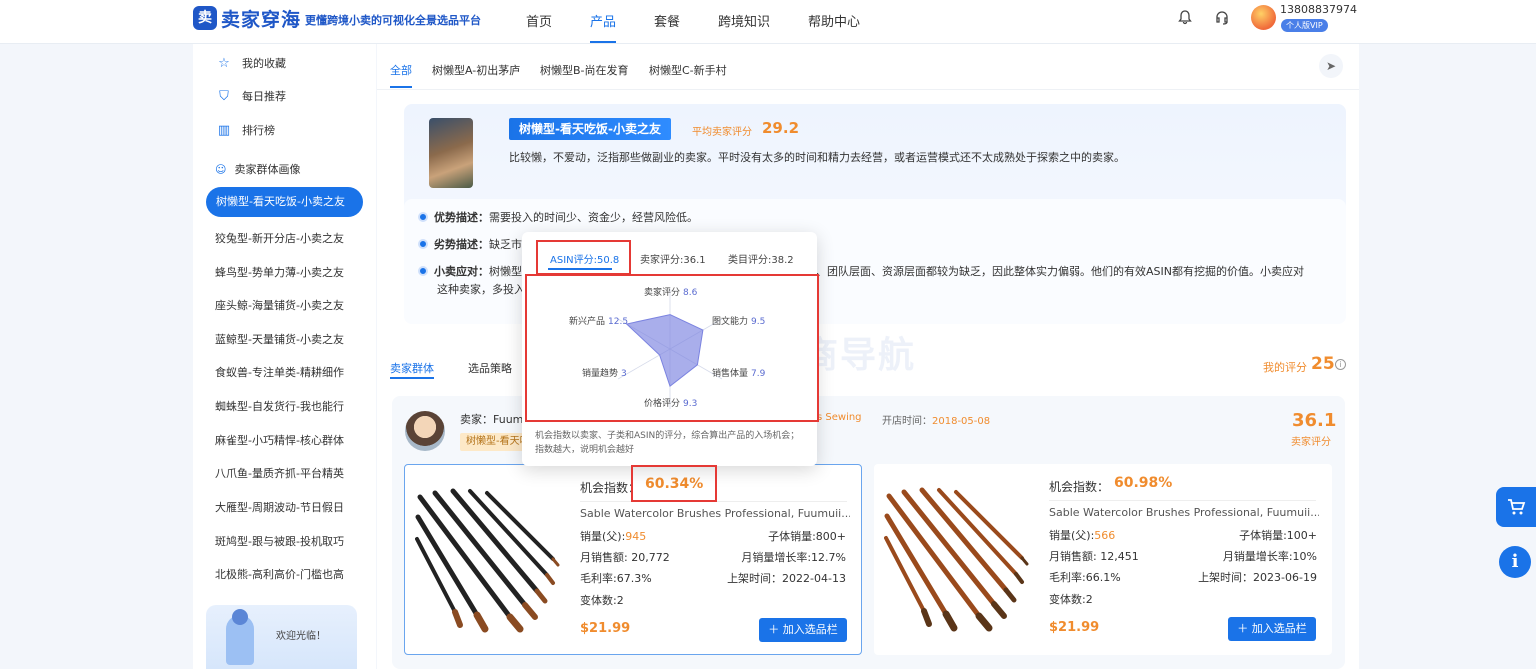 Image resolution: width=1536 pixels, height=669 pixels. Describe the element at coordinates (1143, 483) in the screenshot. I see `opportunity-value: 60.98%` at that location.